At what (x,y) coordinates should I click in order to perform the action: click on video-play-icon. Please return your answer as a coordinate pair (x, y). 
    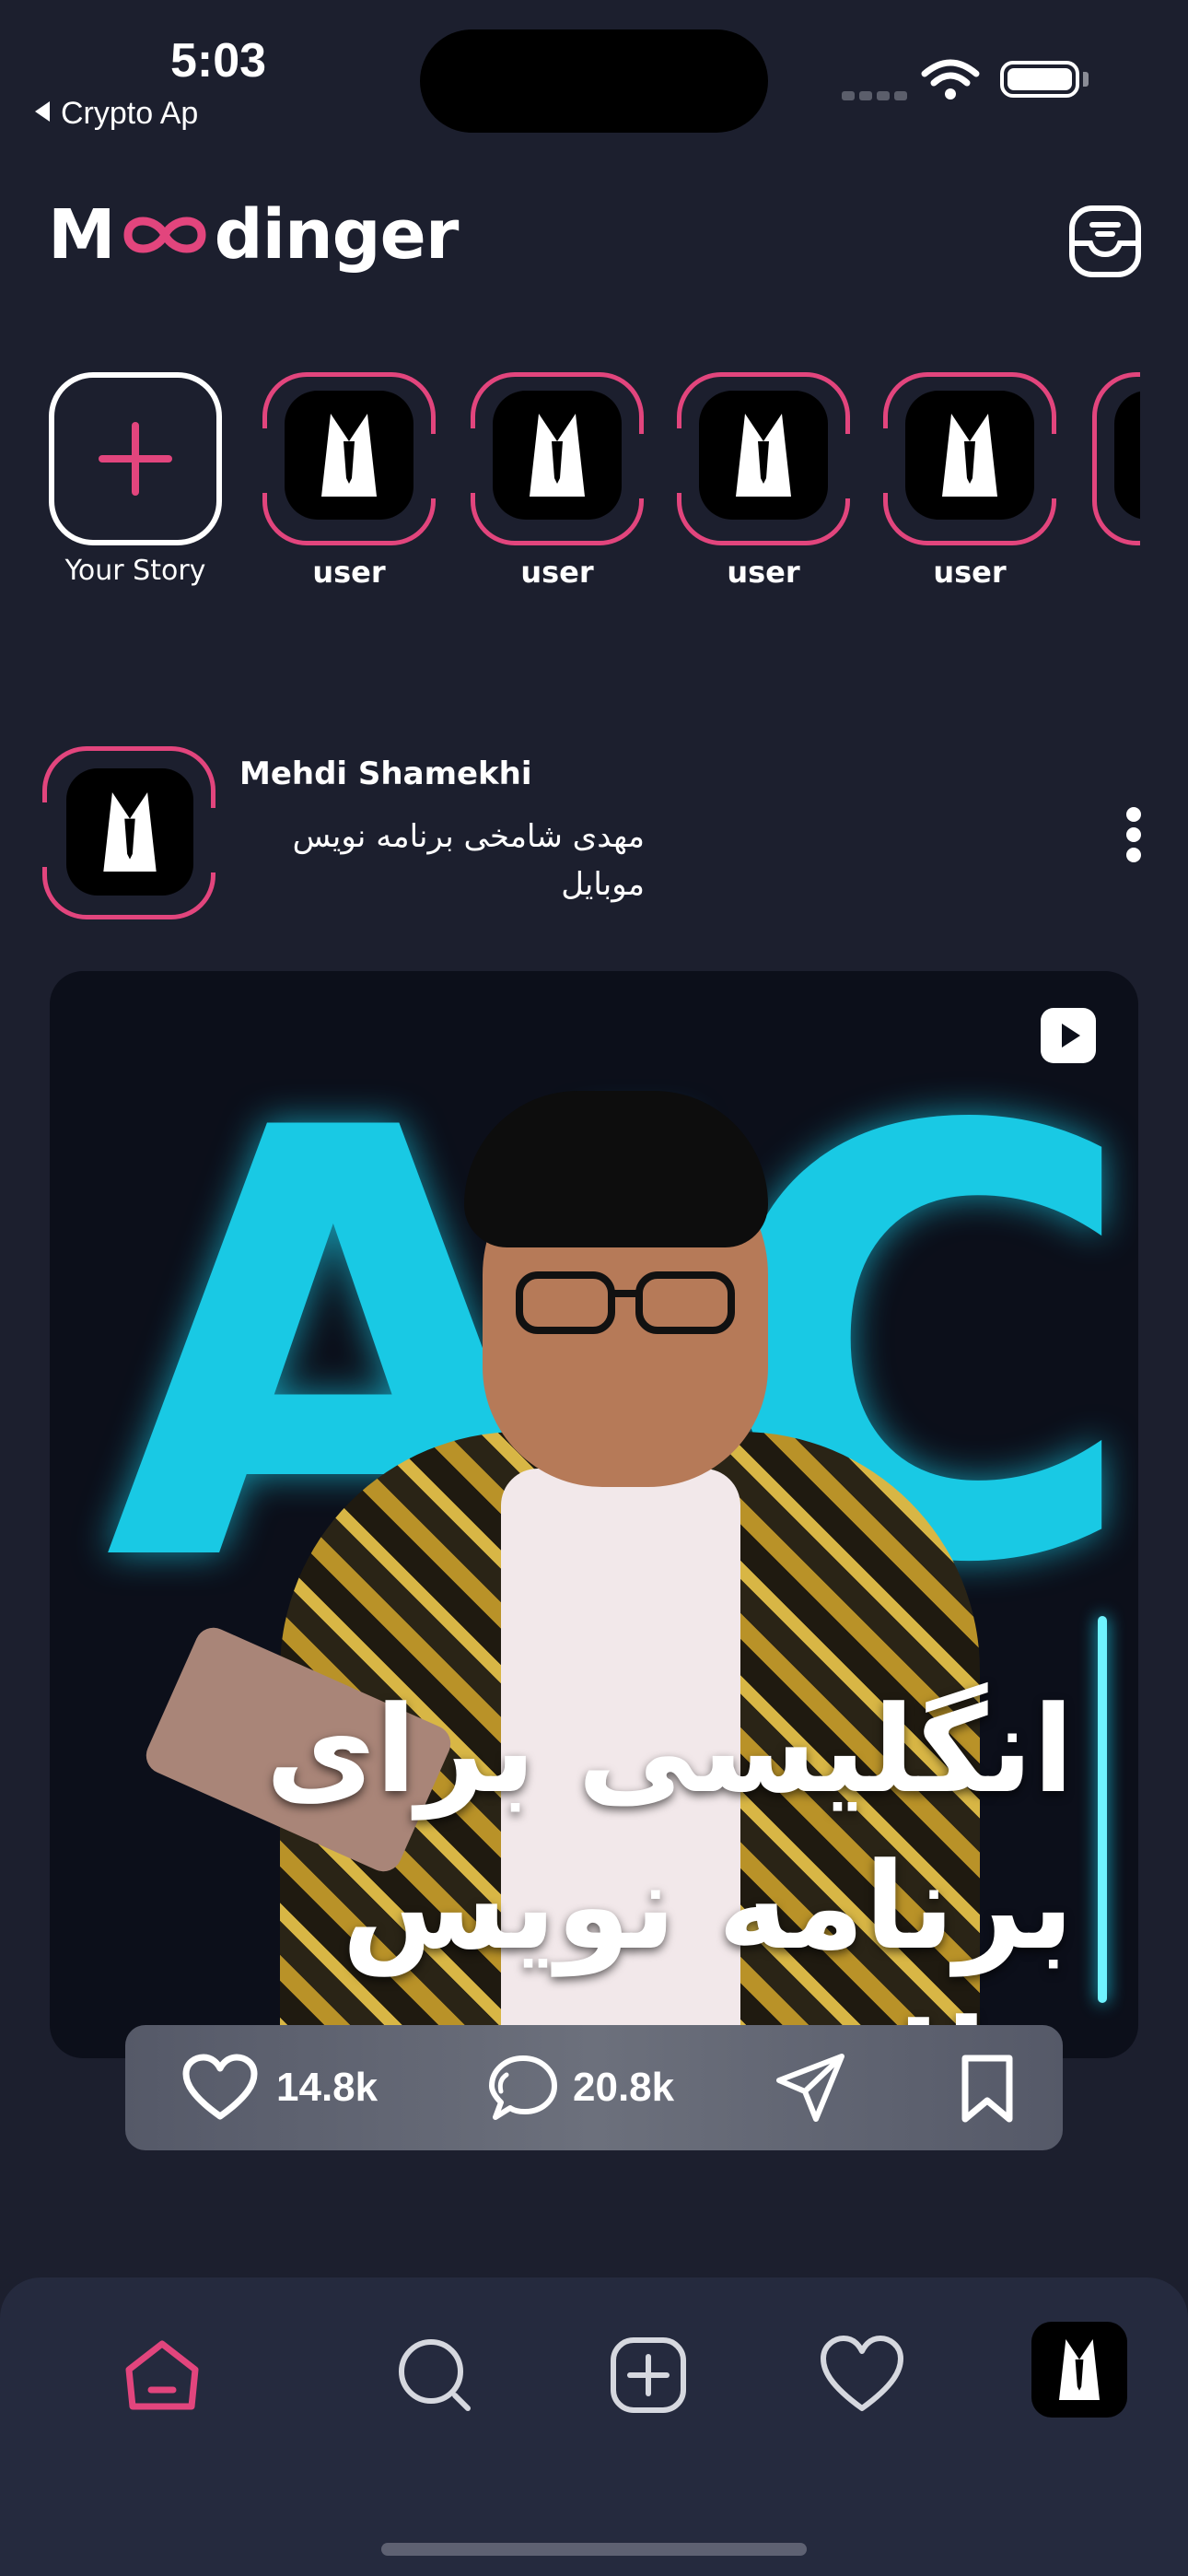
    Looking at the image, I should click on (1068, 1035).